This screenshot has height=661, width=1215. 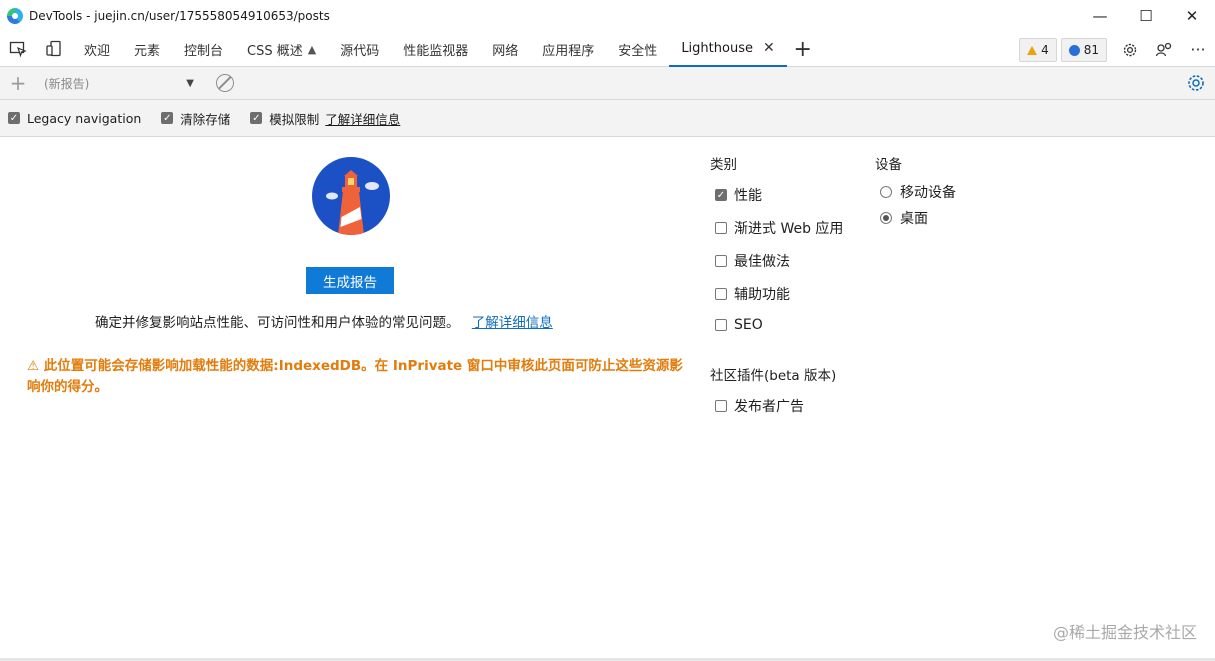 I want to click on tab-css-overview: CSS 概述 ▲, so click(x=281, y=49).